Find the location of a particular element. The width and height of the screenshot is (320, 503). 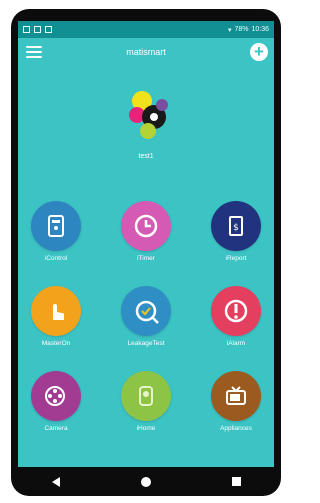

app-title: matismart is located at coordinates (146, 52).